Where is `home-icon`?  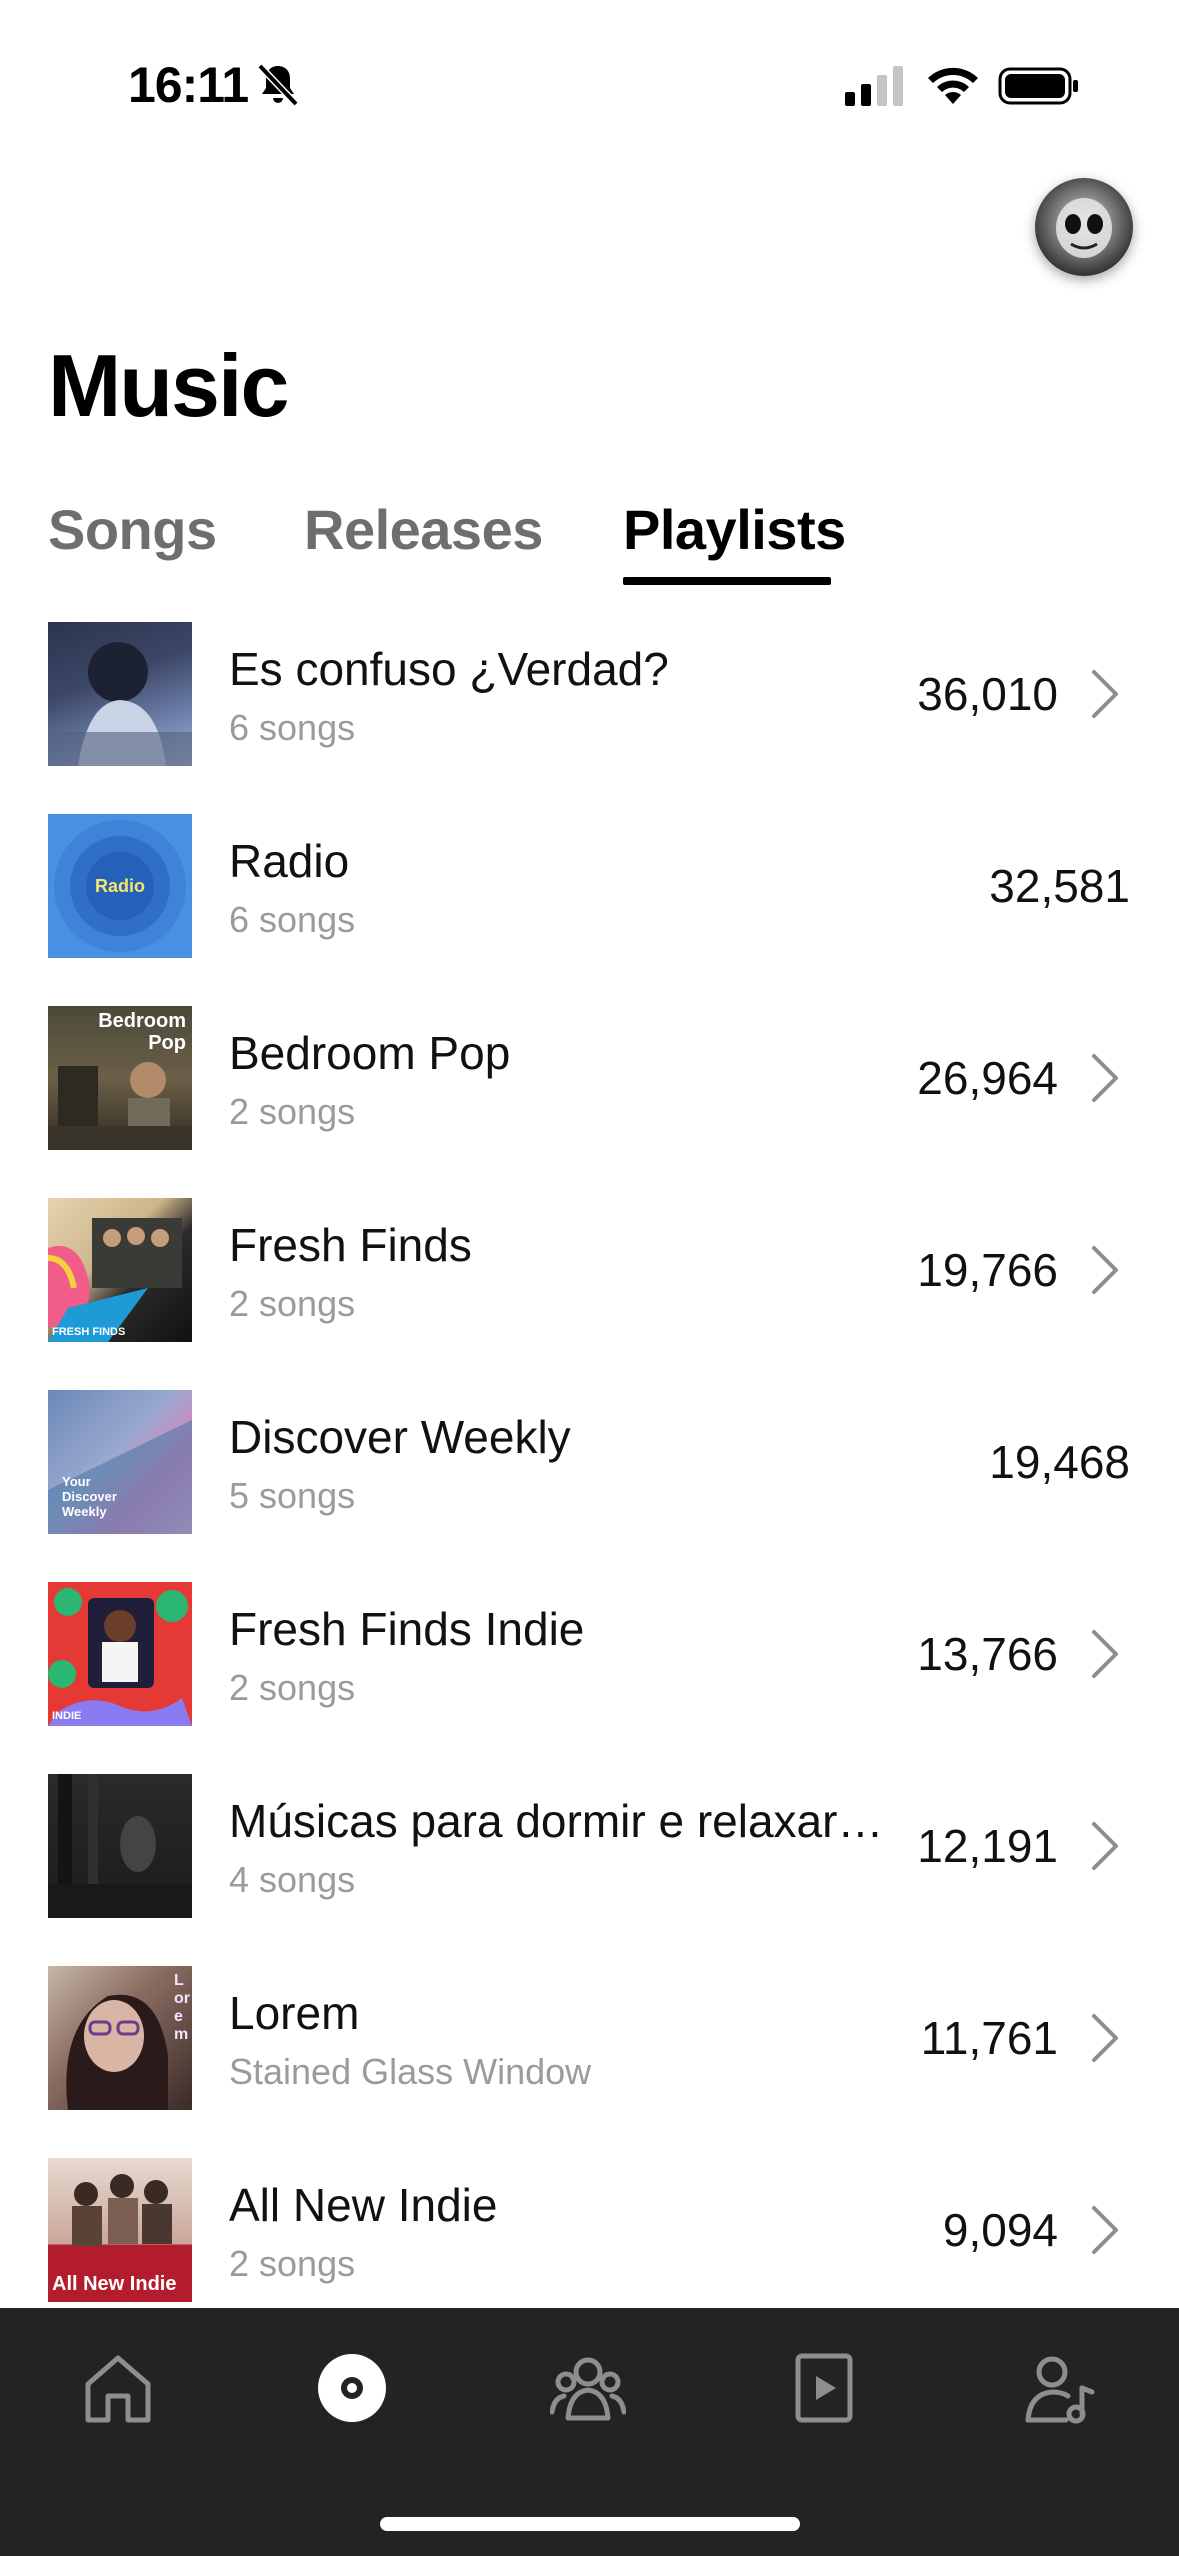 home-icon is located at coordinates (118, 2388).